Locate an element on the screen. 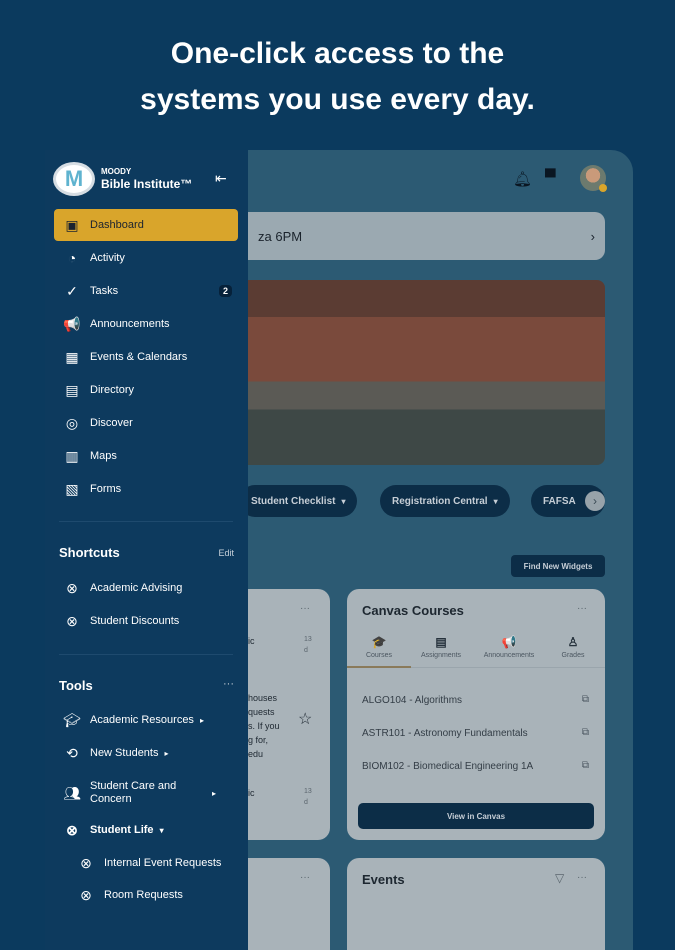  avatar is located at coordinates (593, 178).